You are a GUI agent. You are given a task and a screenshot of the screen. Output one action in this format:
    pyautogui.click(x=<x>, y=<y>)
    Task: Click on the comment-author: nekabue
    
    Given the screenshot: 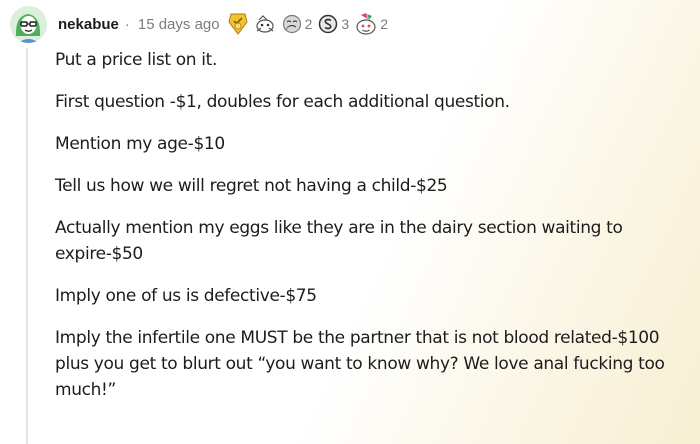 What is the action you would take?
    pyautogui.click(x=88, y=24)
    